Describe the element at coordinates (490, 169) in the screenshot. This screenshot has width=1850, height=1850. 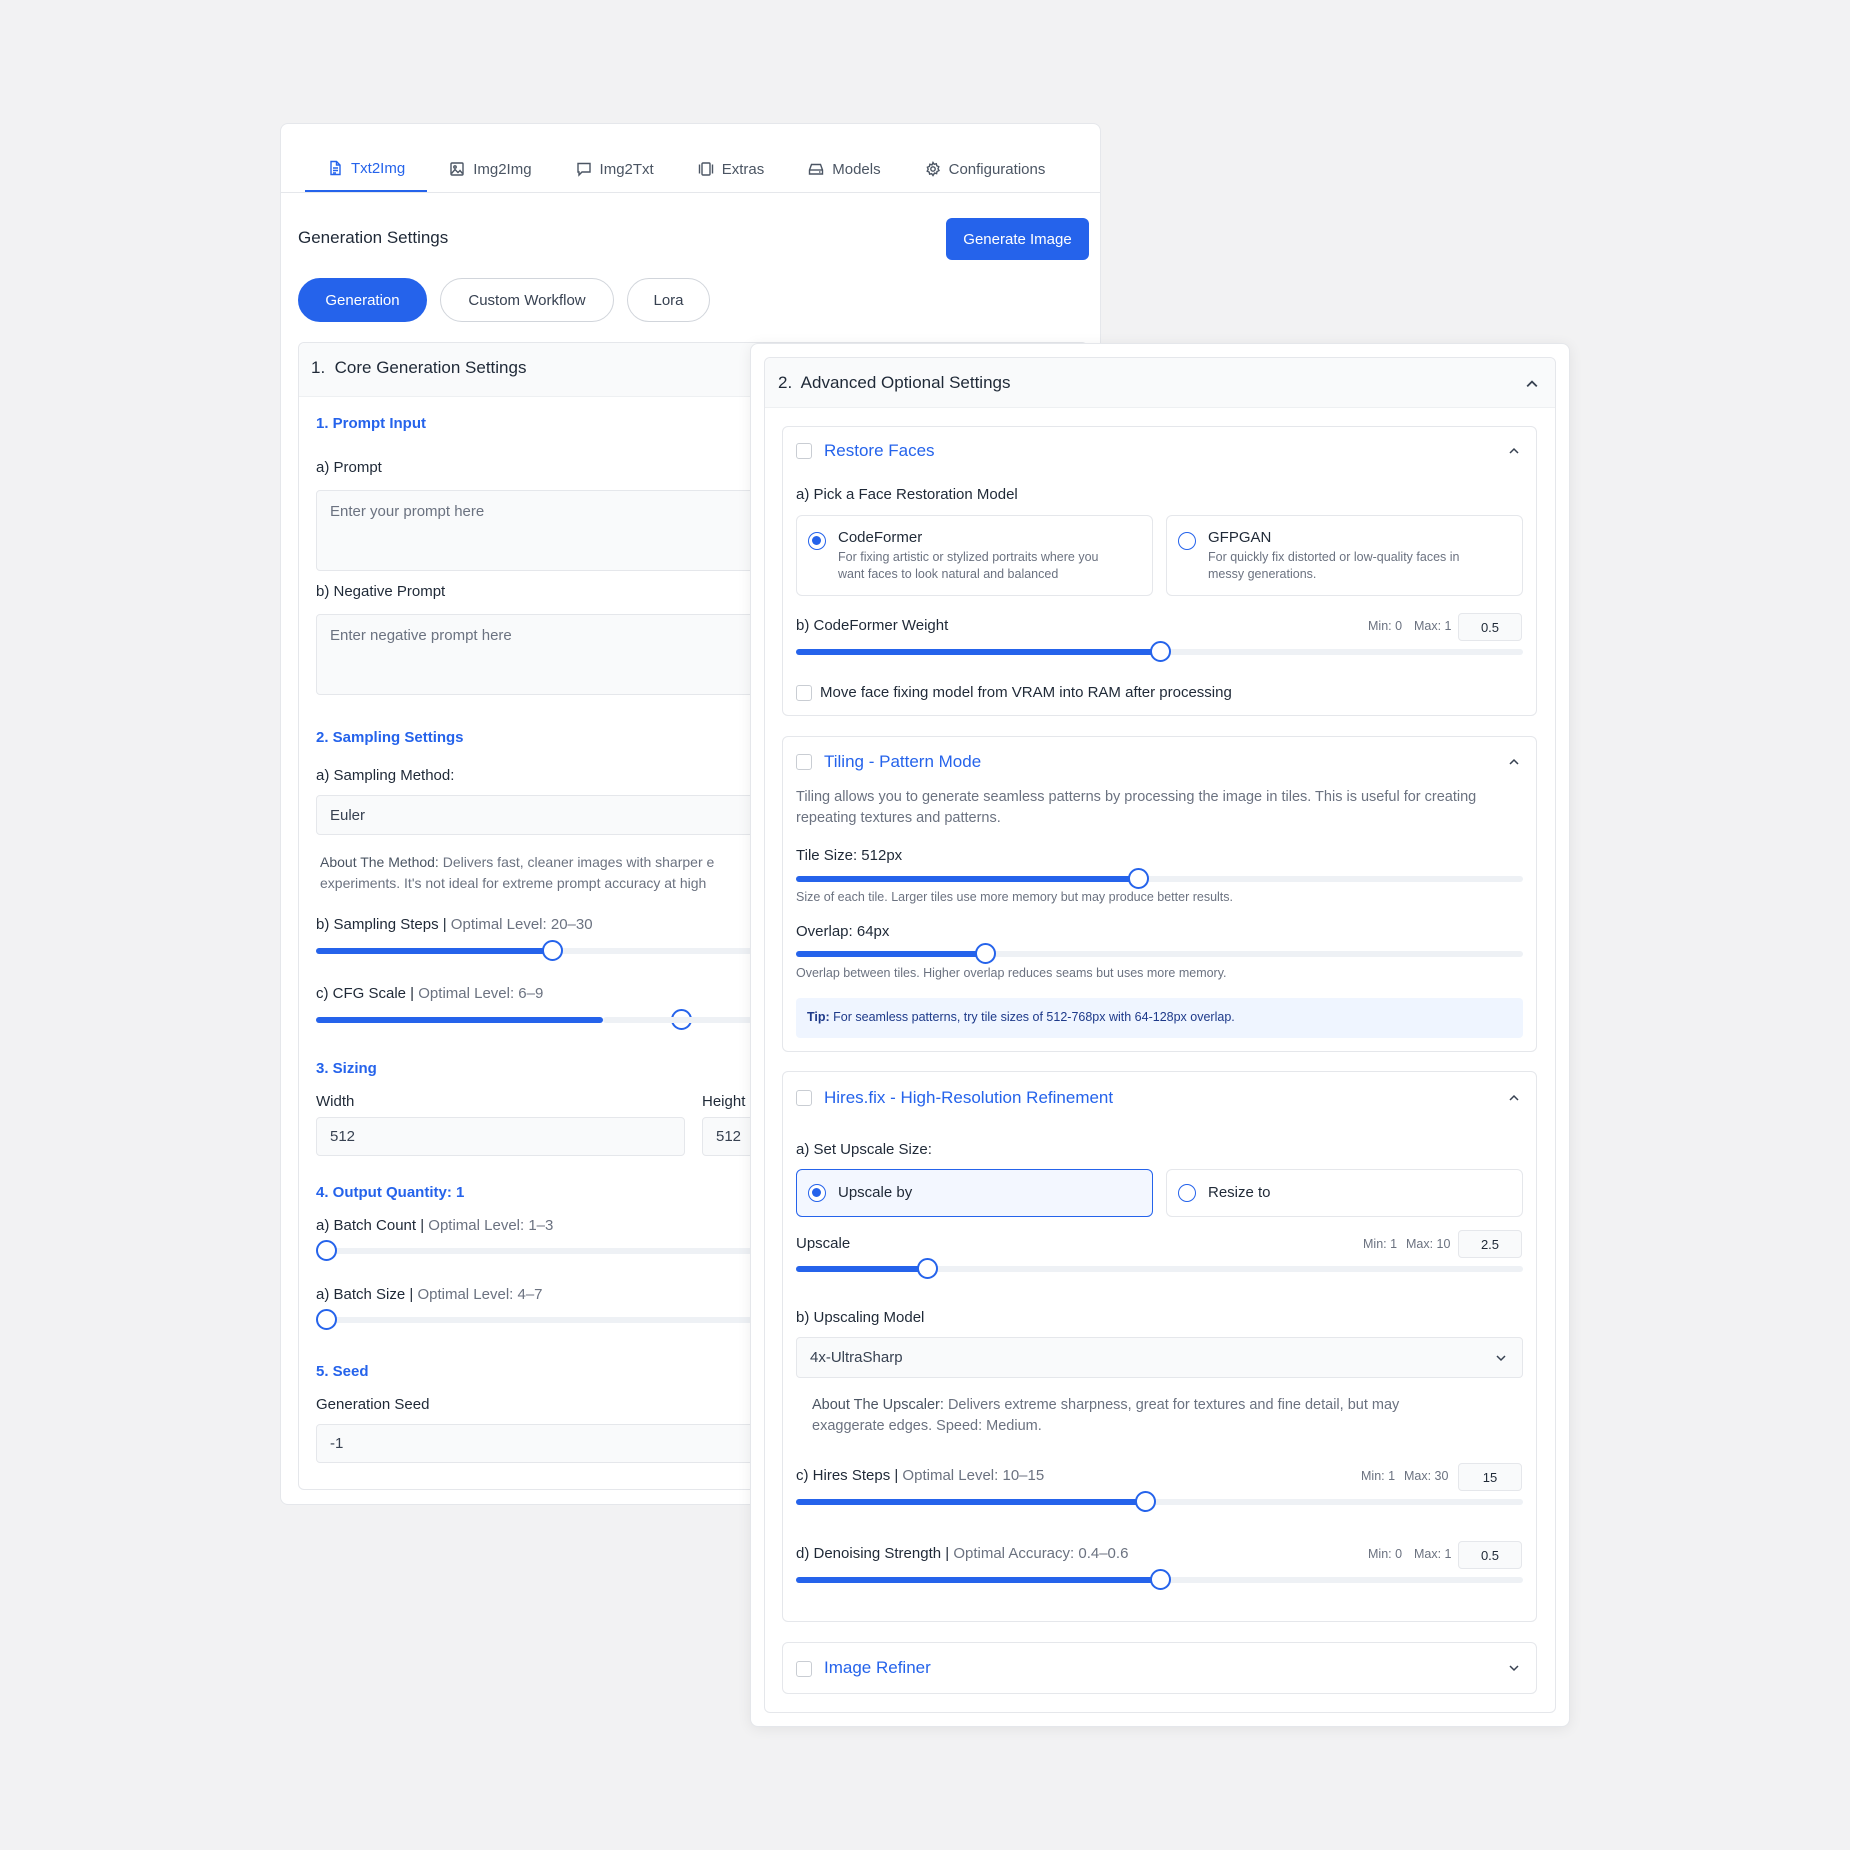
I see `tab-img2img: Img2Img` at that location.